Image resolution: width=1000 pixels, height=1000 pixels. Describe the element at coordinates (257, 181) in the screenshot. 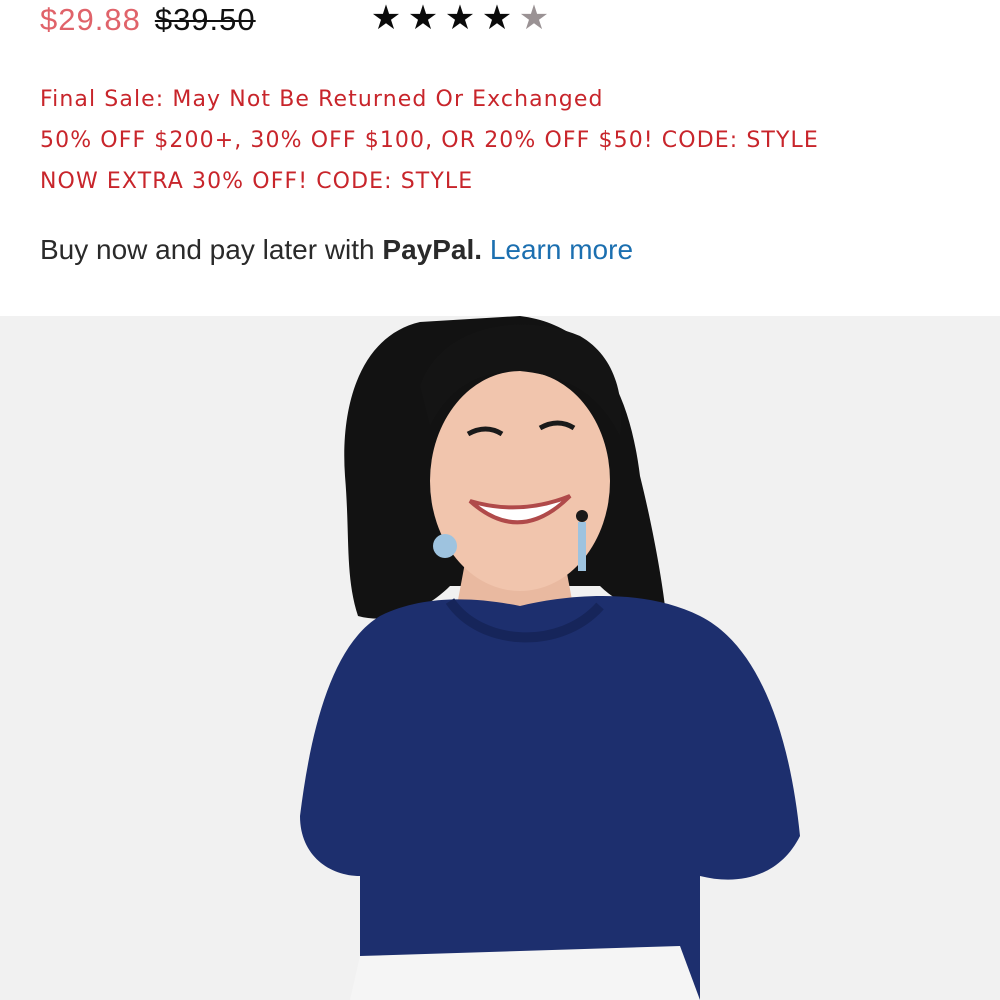

I see `promo-extra-discount: NOW EXTRA 30% OFF! CODE: STYLE` at that location.